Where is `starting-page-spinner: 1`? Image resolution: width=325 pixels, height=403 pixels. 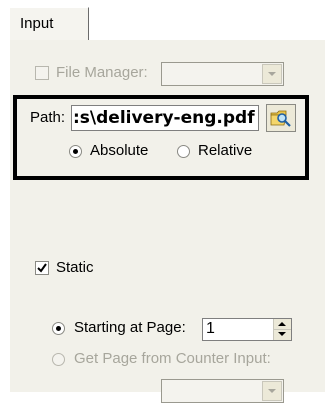 starting-page-spinner: 1 is located at coordinates (247, 329).